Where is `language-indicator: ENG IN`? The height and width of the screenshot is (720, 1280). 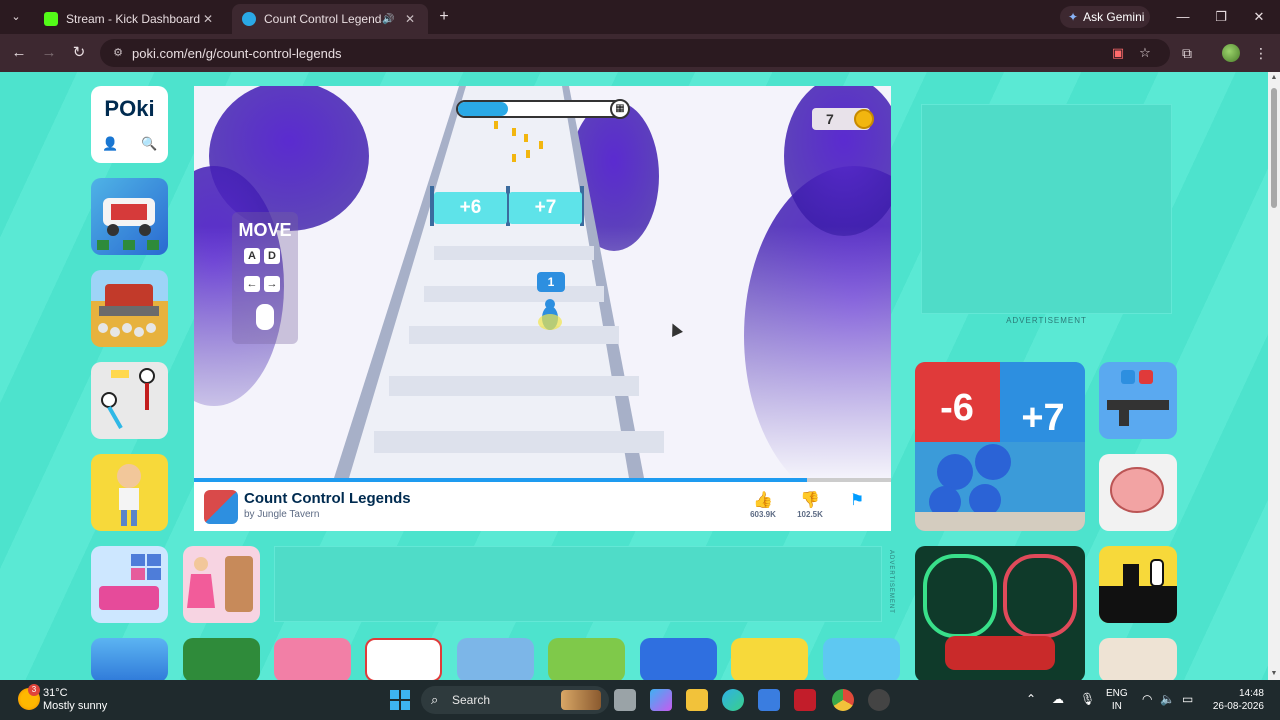 language-indicator: ENG IN is located at coordinates (1117, 700).